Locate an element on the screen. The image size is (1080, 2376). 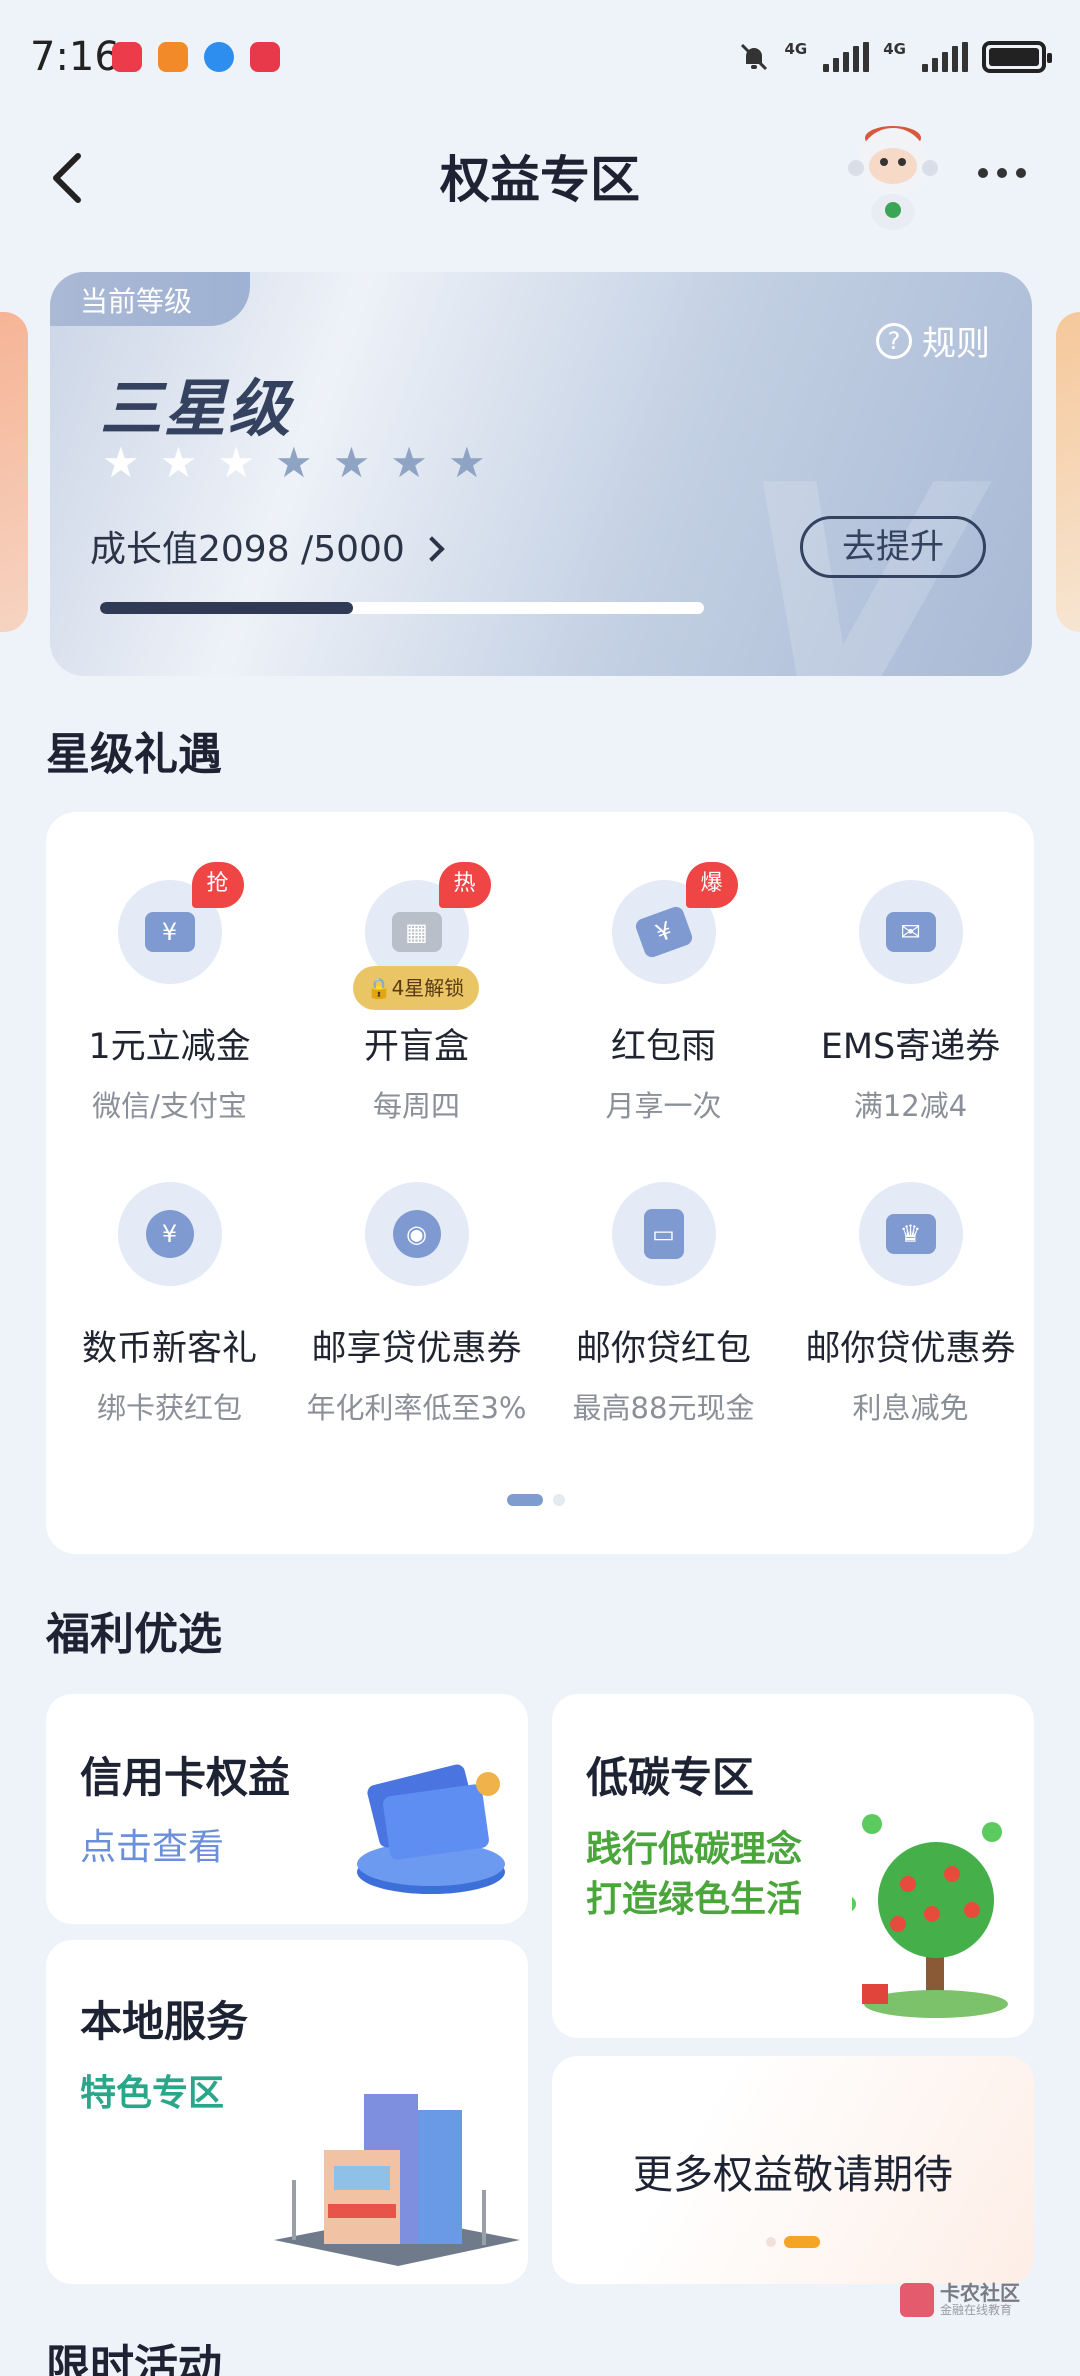
credit-card-icon is located at coordinates (431, 1829).